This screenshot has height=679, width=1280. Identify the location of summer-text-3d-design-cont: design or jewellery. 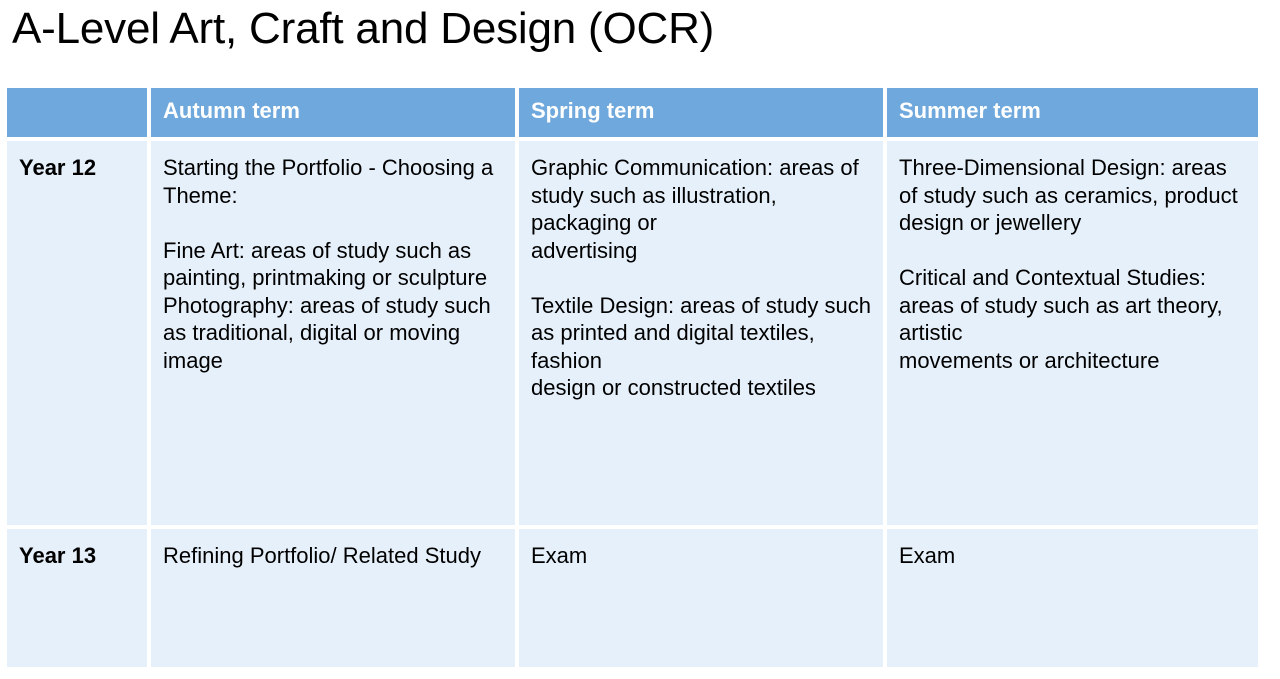
(990, 222).